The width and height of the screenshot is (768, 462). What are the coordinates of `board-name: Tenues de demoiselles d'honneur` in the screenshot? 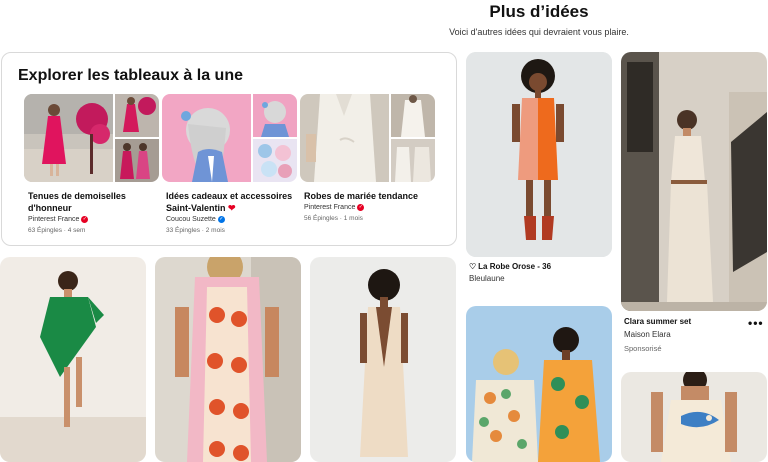 It's located at (77, 202).